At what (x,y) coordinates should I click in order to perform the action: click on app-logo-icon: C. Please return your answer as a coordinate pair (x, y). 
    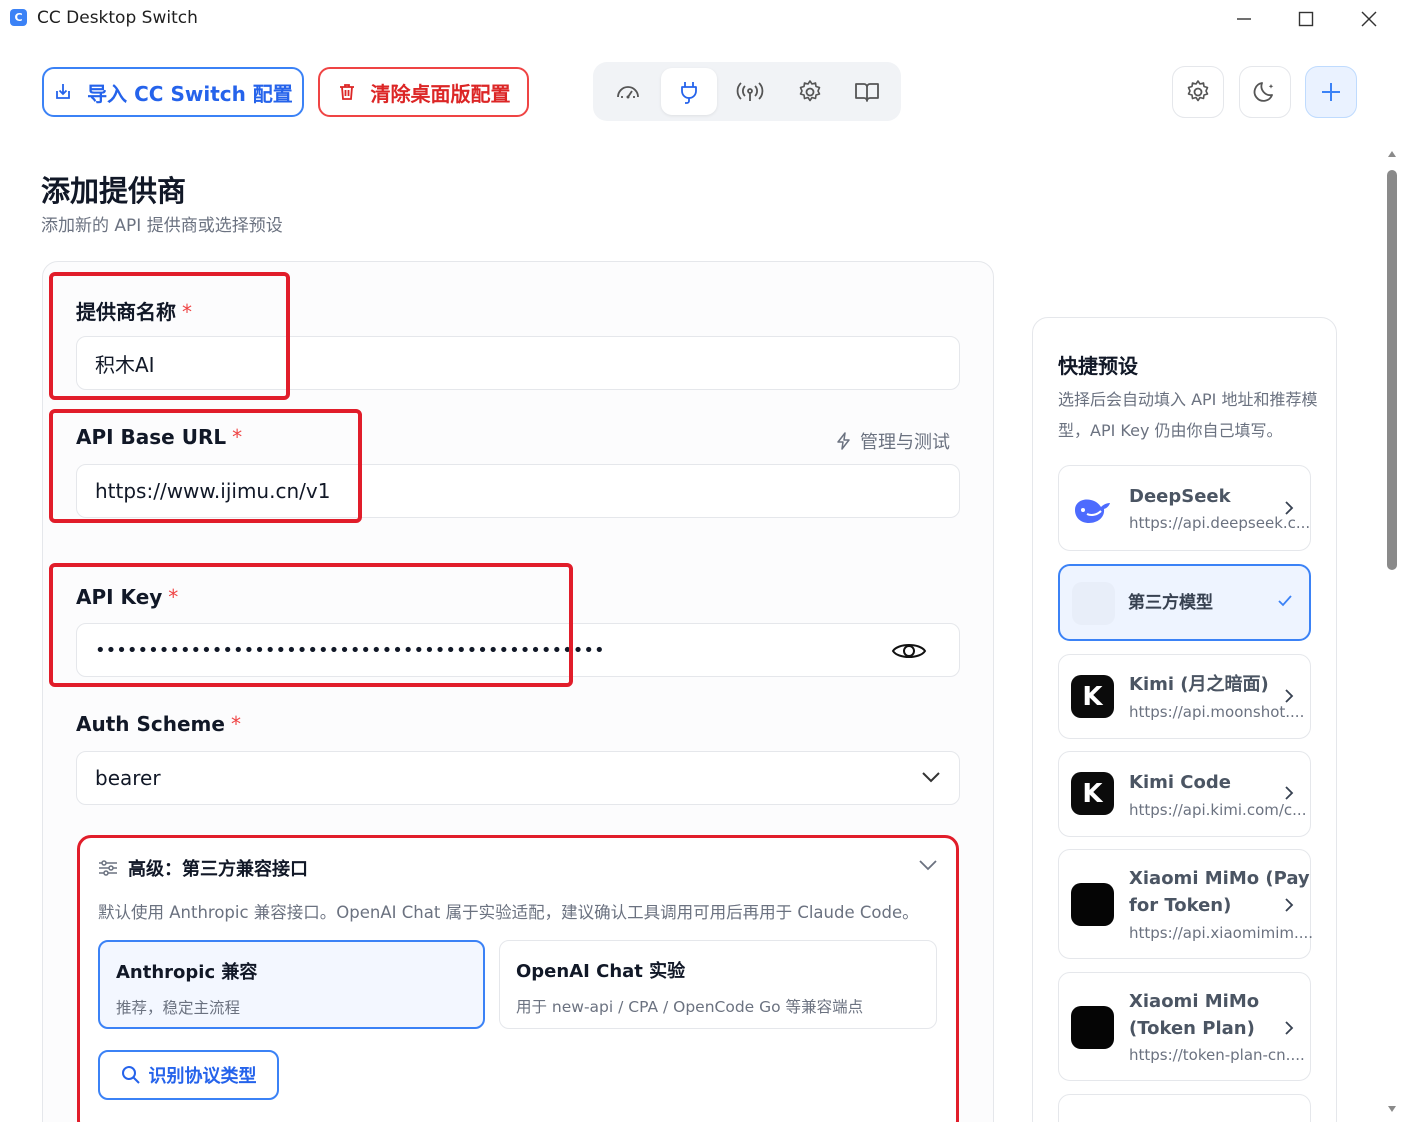
    Looking at the image, I should click on (18, 17).